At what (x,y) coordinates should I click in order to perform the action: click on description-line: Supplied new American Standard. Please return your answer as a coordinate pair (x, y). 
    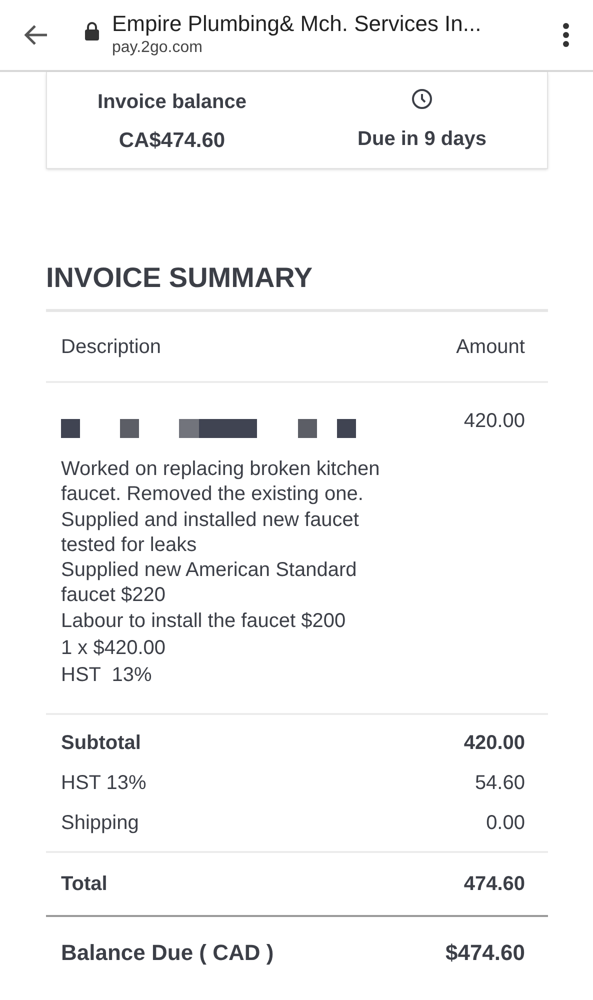
    Looking at the image, I should click on (209, 571).